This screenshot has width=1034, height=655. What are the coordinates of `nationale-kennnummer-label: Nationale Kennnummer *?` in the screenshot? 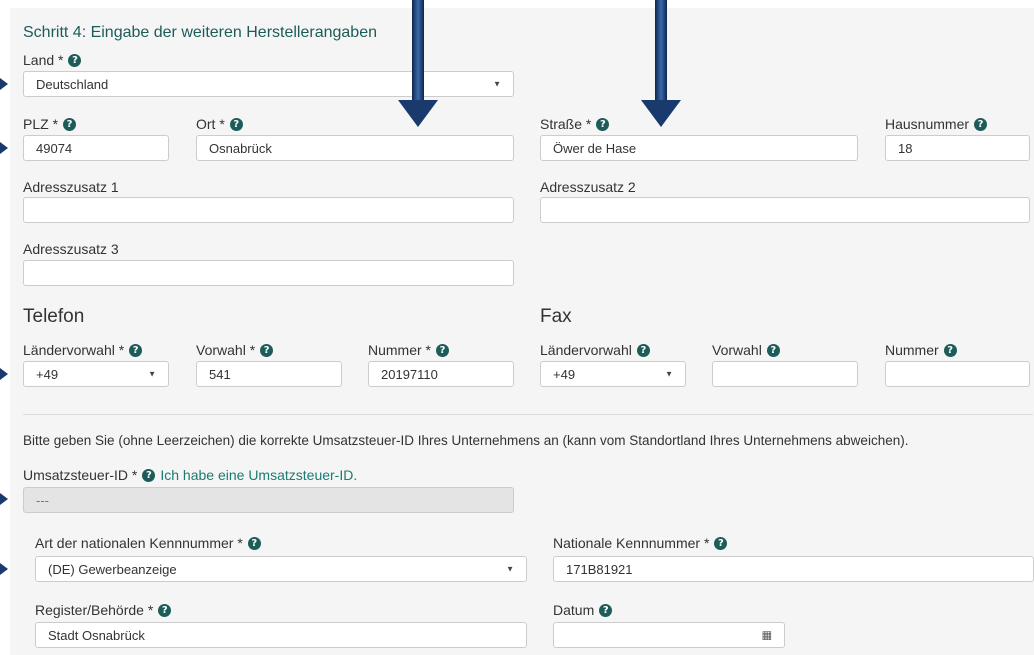 It's located at (640, 543).